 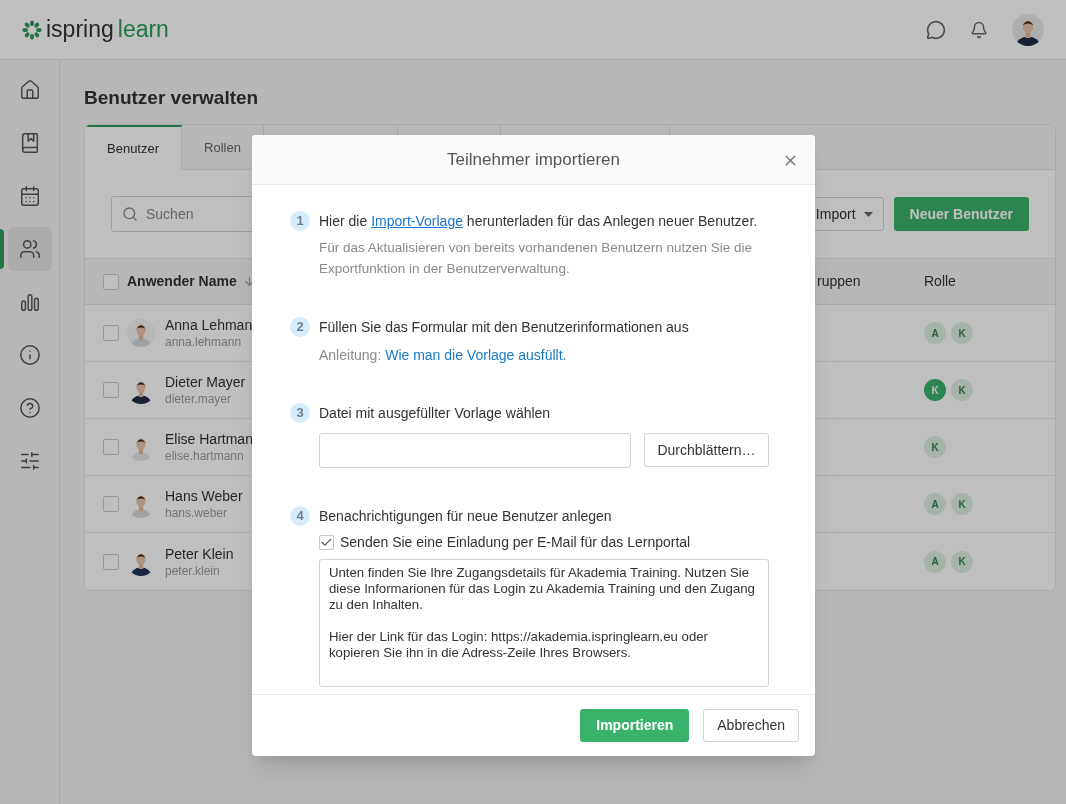 I want to click on user-login: hans.weber, so click(x=197, y=513).